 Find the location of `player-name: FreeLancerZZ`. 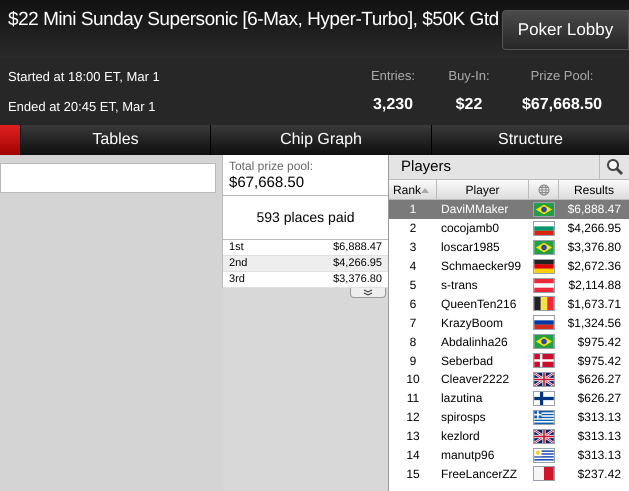

player-name: FreeLancerZZ is located at coordinates (479, 474).